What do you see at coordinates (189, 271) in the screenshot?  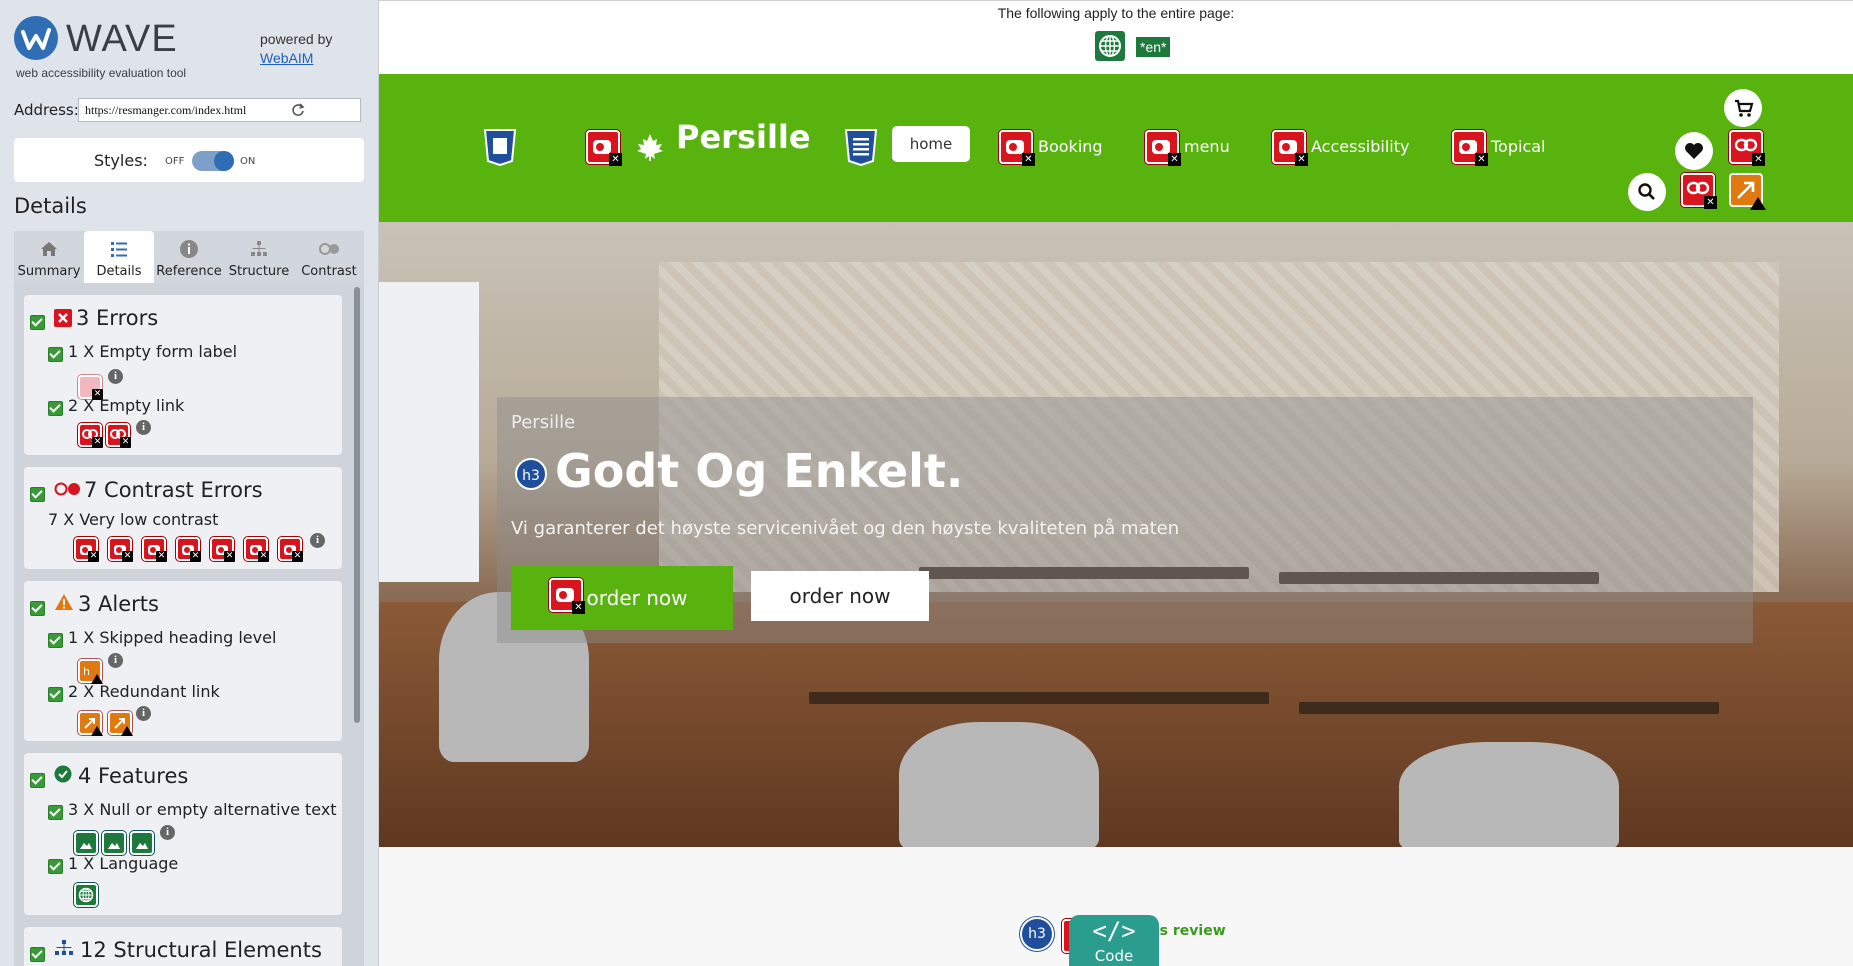 I see `tab-label: Reference` at bounding box center [189, 271].